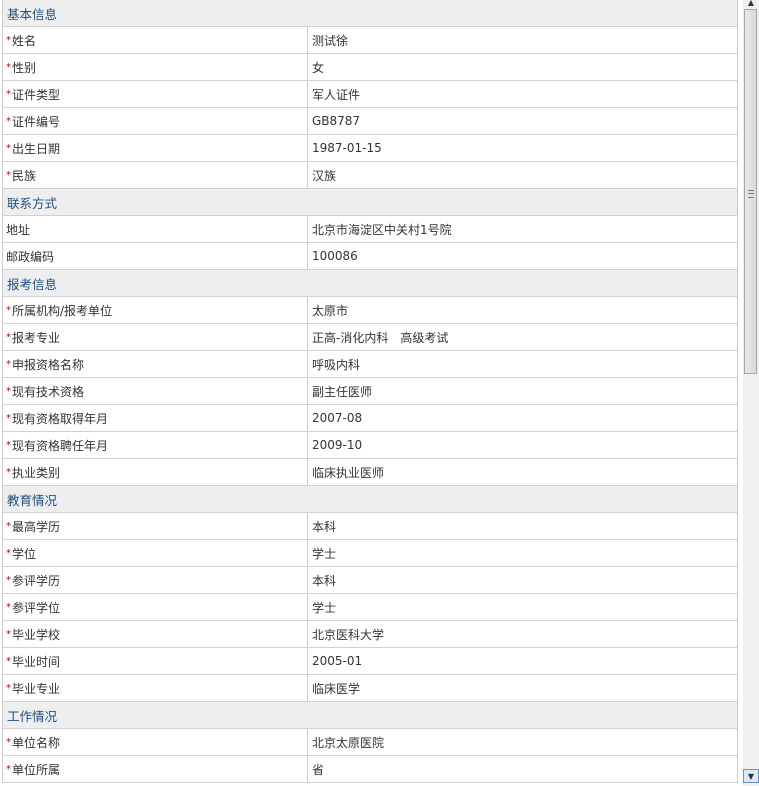 The width and height of the screenshot is (759, 786). What do you see at coordinates (155, 337) in the screenshot?
I see `field-label-cell: * 报考专业` at bounding box center [155, 337].